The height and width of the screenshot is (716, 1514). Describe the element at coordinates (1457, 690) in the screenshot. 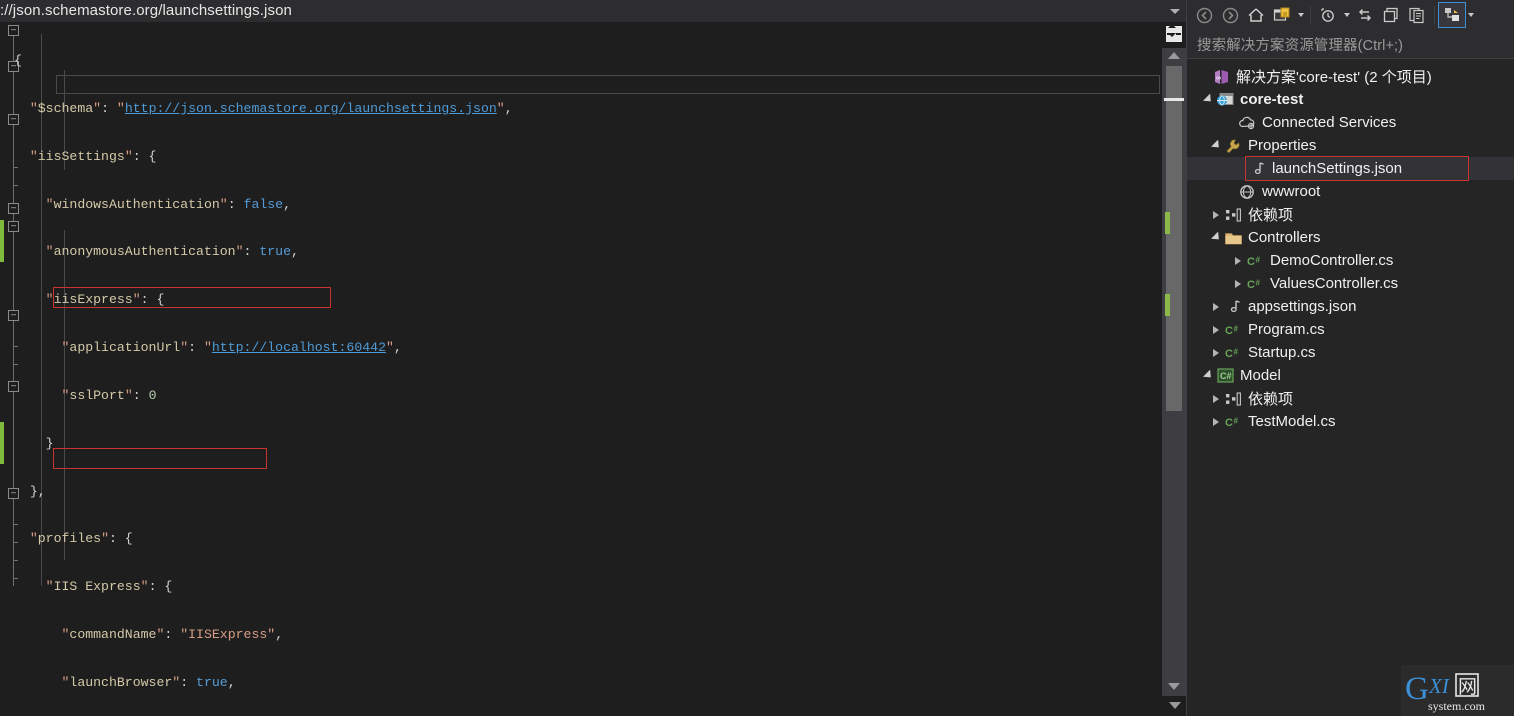

I see `watermark-logo: G XI 网 system.com` at that location.